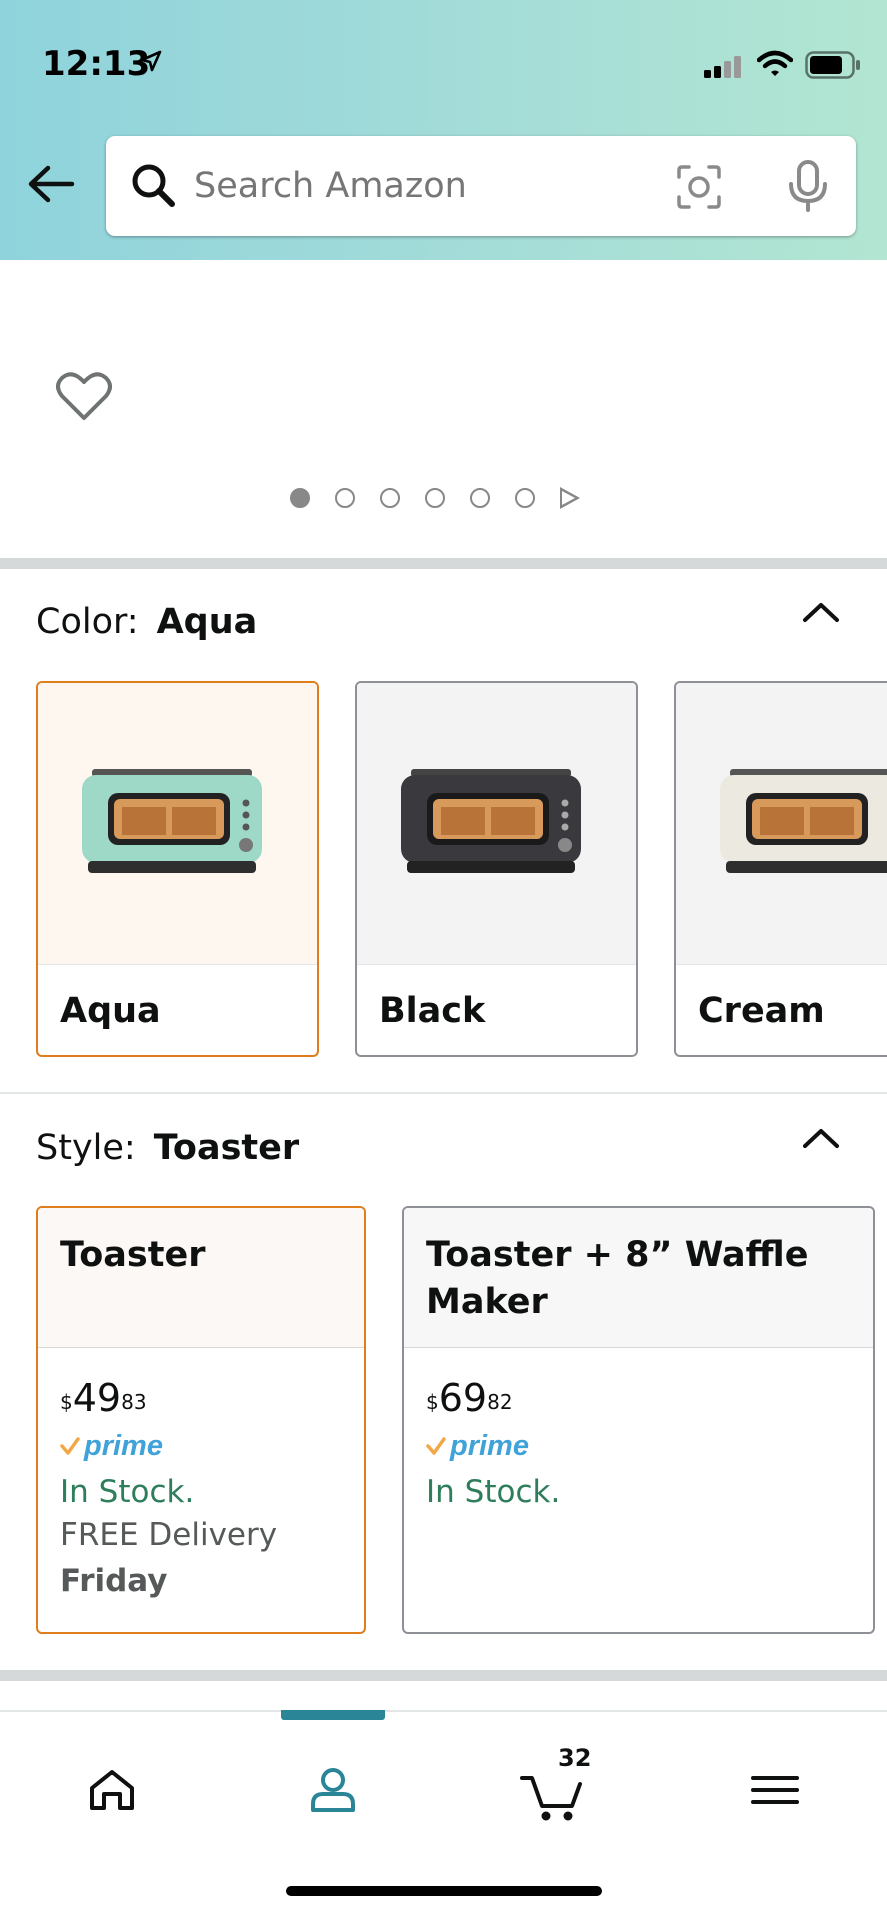 This screenshot has height=1920, width=887. Describe the element at coordinates (443, 1711) in the screenshot. I see `nav-top-border` at that location.